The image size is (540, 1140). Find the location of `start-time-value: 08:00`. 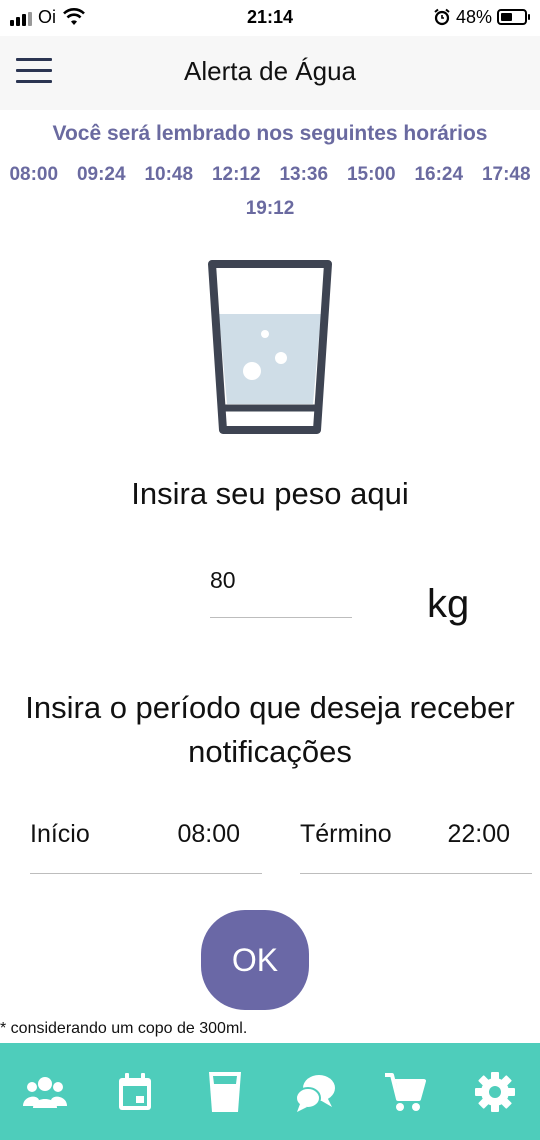

start-time-value: 08:00 is located at coordinates (208, 834).